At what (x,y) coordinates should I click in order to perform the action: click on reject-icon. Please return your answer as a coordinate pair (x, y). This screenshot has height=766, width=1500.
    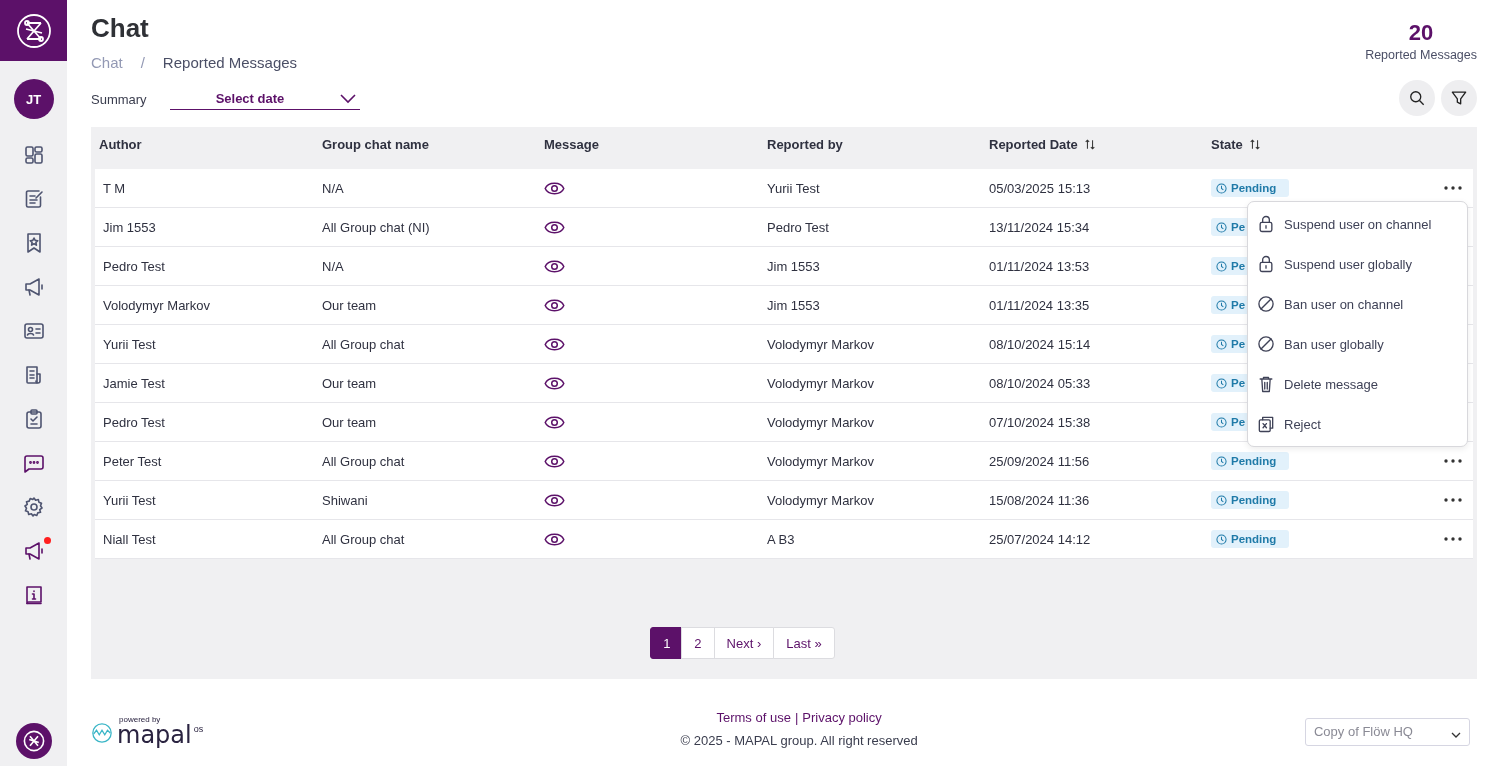
    Looking at the image, I should click on (1266, 424).